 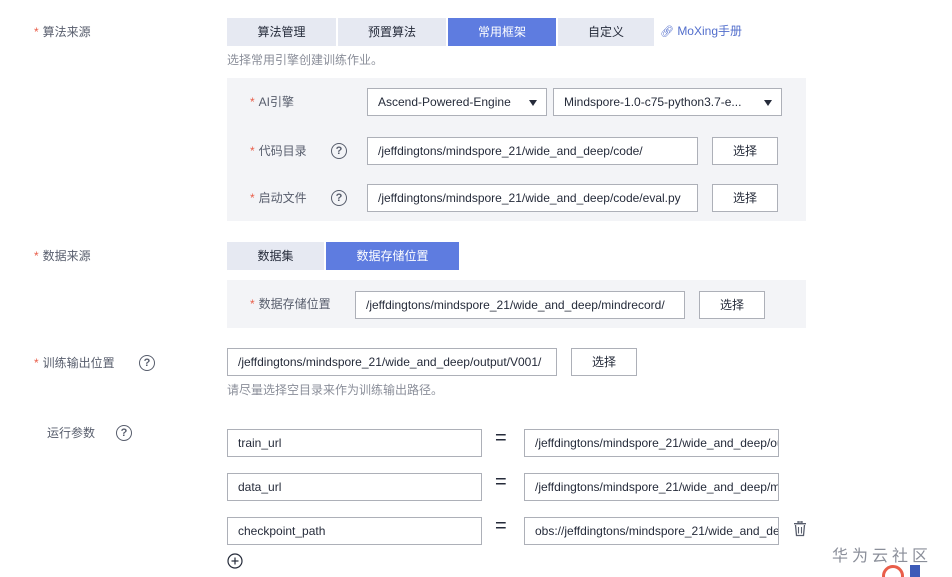 I want to click on output-select-button: 选择, so click(x=604, y=362).